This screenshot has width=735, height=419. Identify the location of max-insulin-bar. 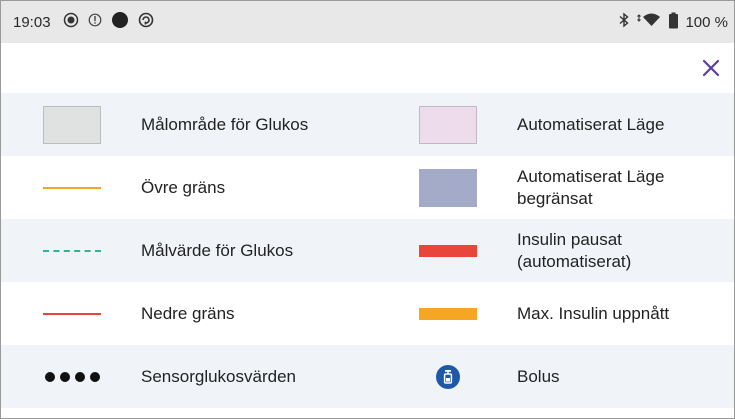
(448, 313).